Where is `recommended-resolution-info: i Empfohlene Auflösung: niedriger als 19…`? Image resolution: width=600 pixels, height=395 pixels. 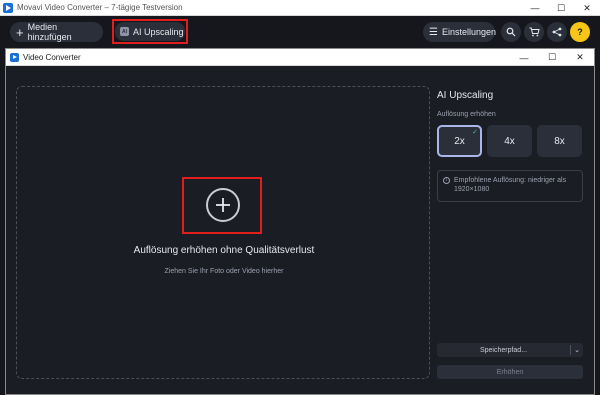
recommended-resolution-info: i Empfohlene Auflösung: niedriger als 19… is located at coordinates (510, 186).